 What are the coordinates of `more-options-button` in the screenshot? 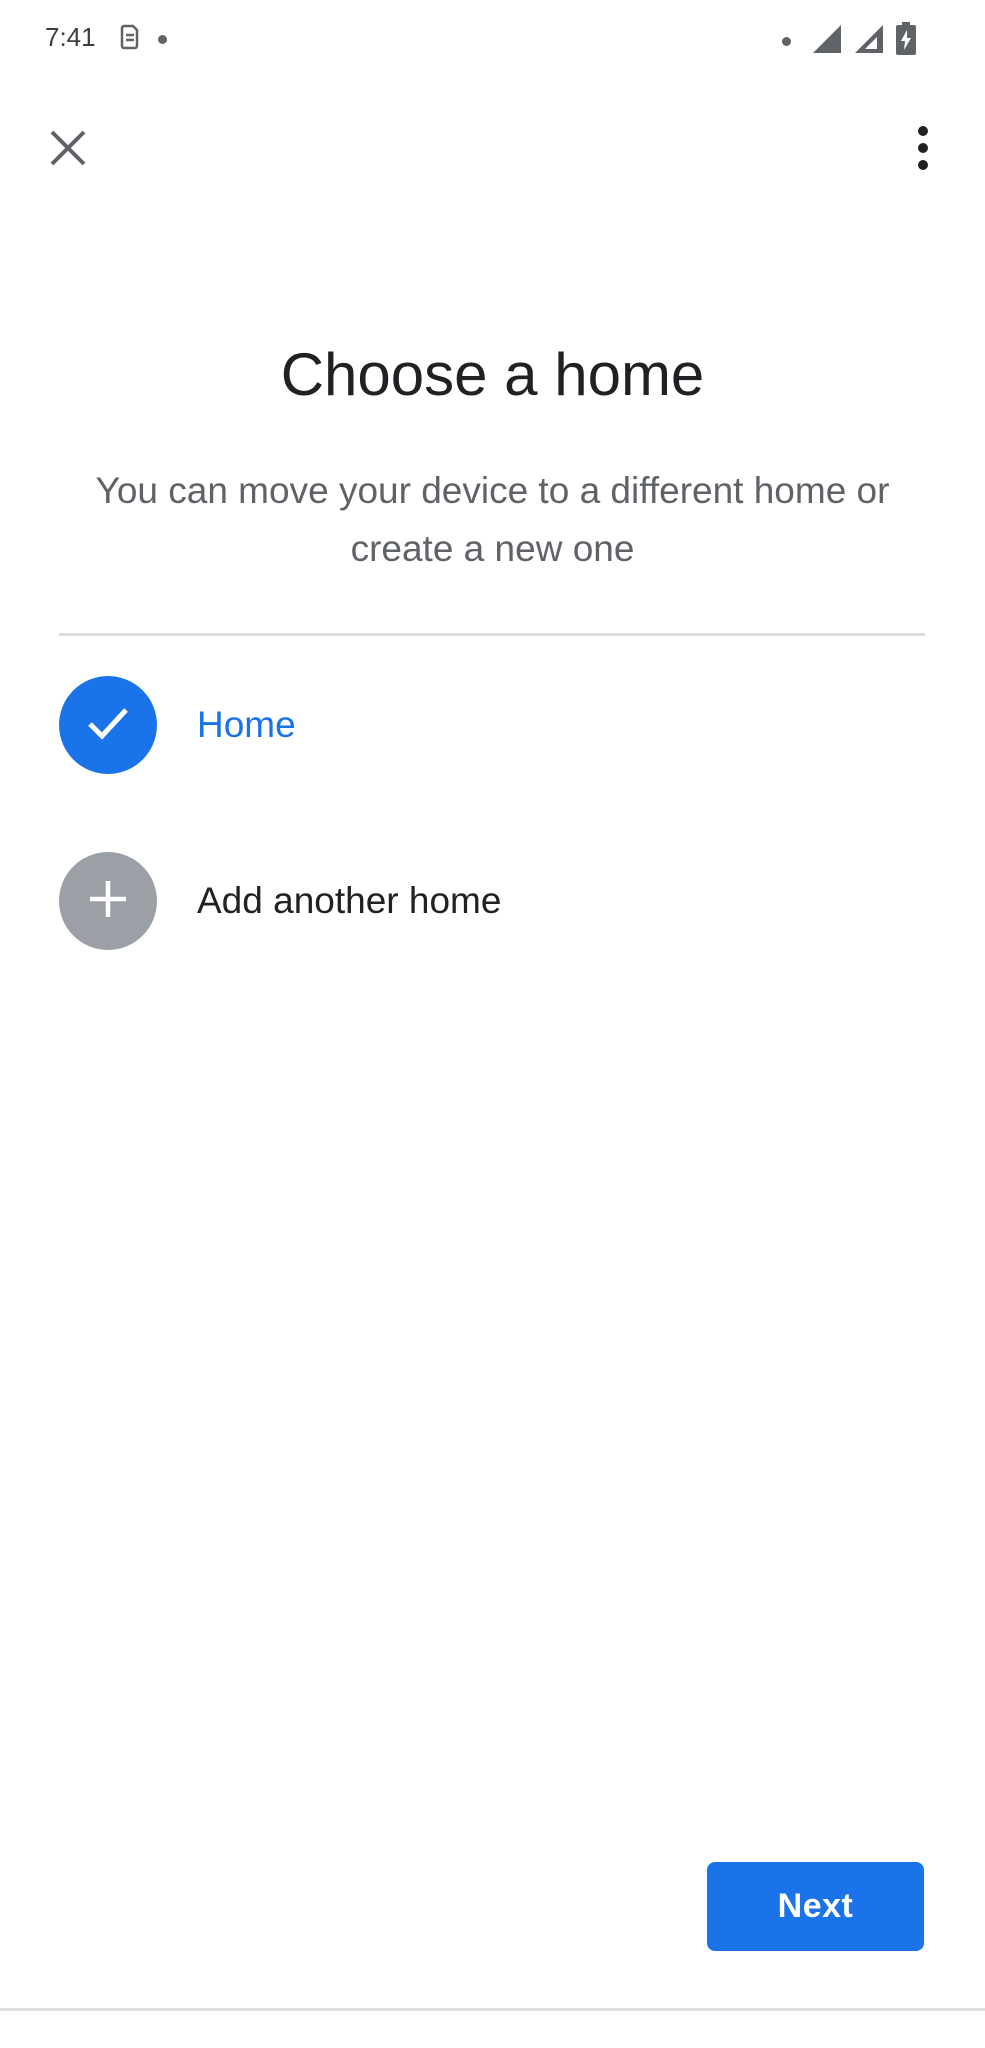 It's located at (923, 150).